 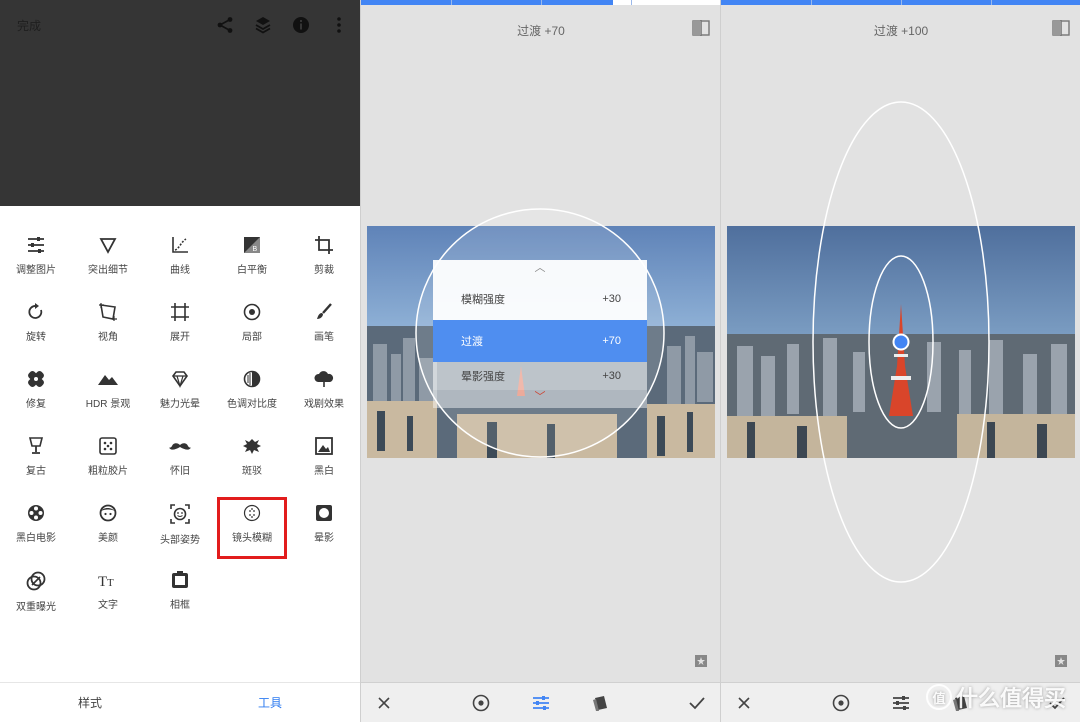 What do you see at coordinates (108, 404) in the screenshot?
I see `tool-label: HDR 景观` at bounding box center [108, 404].